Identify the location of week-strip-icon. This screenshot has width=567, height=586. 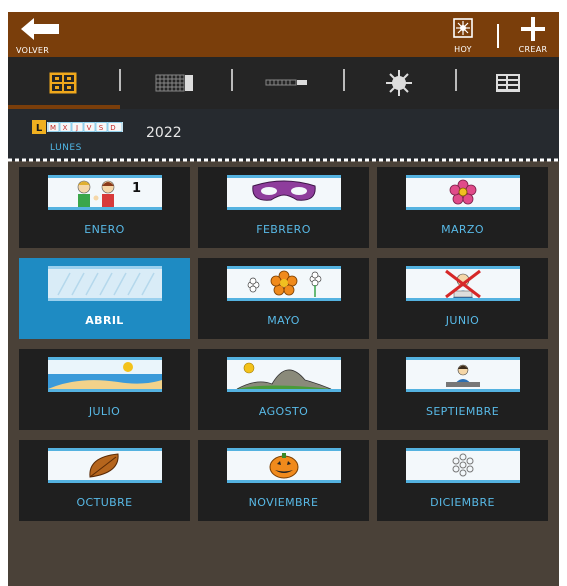
(286, 82).